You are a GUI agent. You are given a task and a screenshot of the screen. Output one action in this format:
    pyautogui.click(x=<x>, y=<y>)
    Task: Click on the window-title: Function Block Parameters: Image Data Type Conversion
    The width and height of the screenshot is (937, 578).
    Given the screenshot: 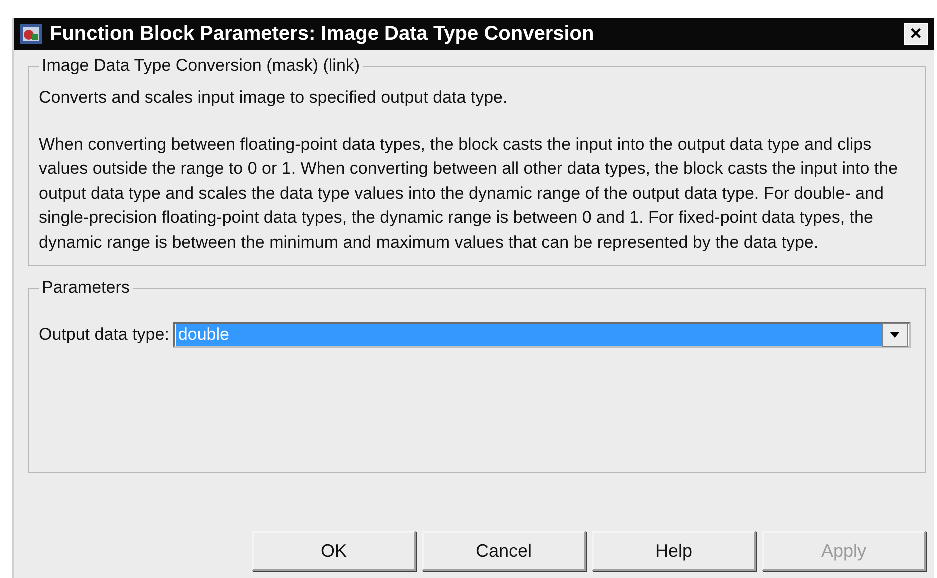 What is the action you would take?
    pyautogui.click(x=323, y=34)
    